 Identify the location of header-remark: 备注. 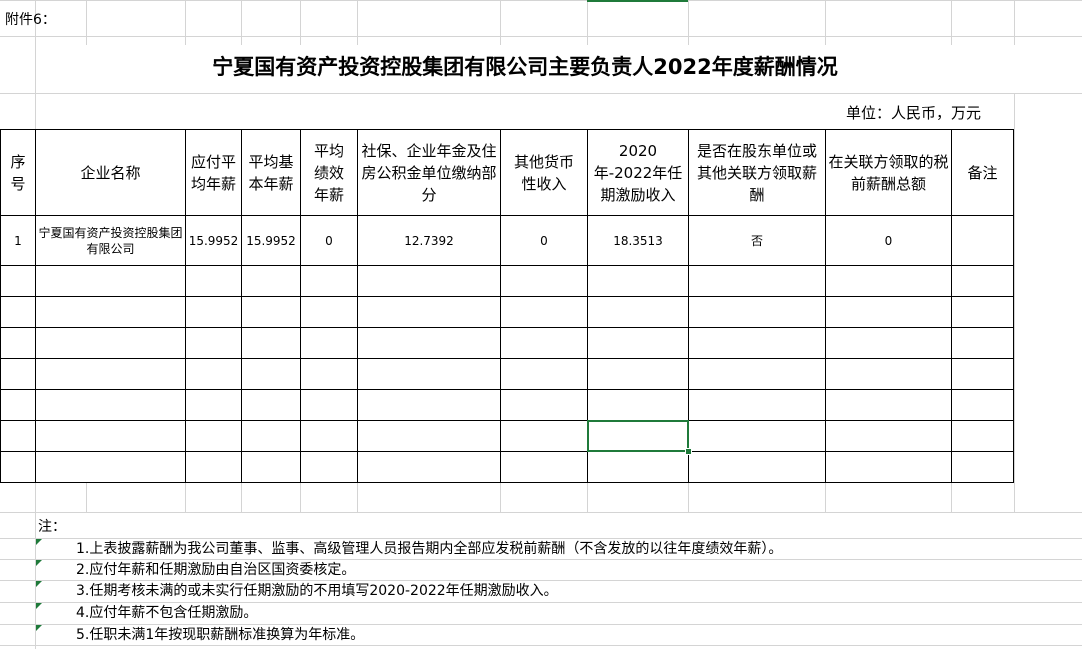
(982, 172).